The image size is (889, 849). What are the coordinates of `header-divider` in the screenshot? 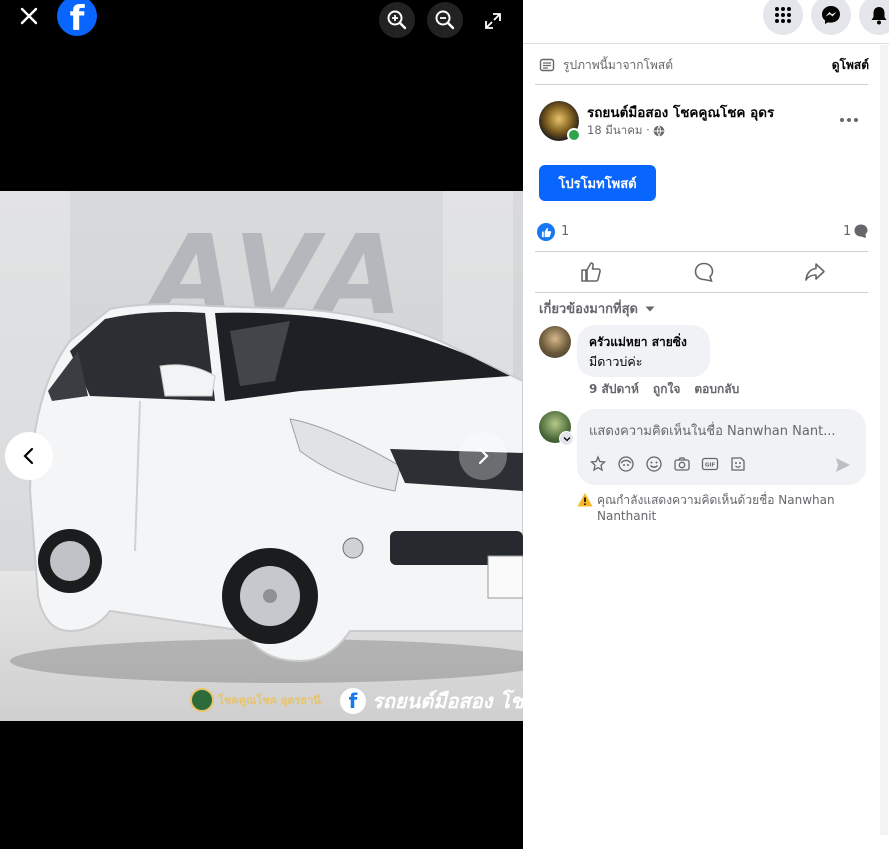 It's located at (706, 43).